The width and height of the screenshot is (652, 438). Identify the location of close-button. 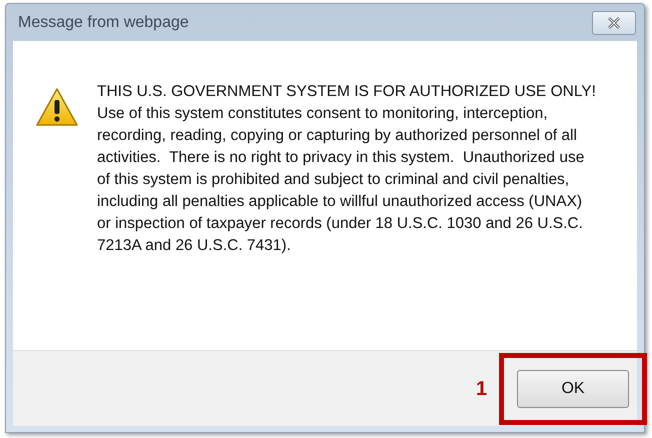
(614, 22).